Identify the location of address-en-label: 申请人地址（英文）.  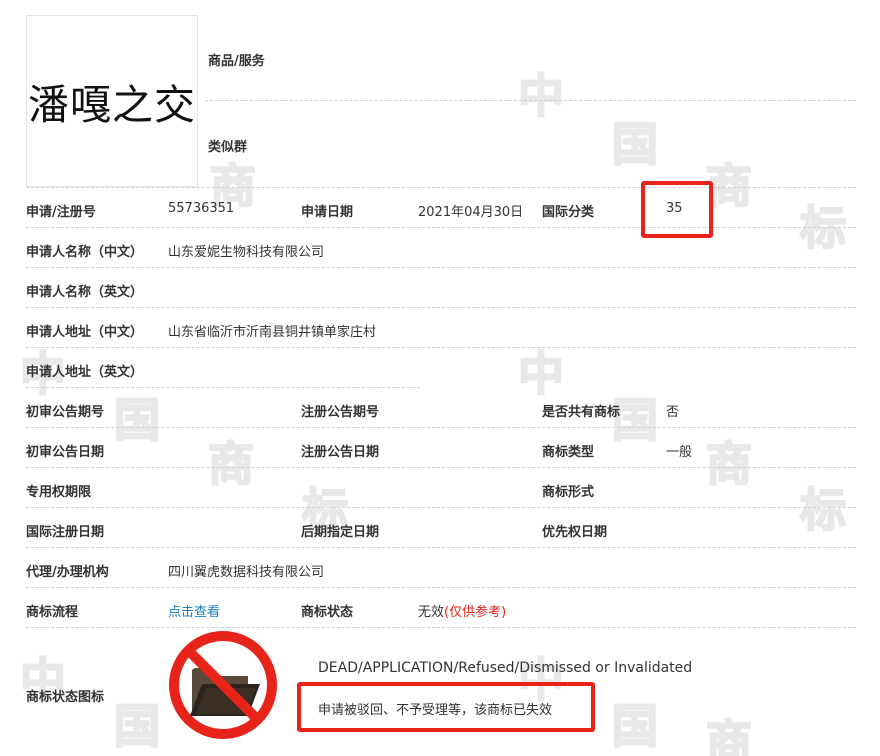
(85, 372).